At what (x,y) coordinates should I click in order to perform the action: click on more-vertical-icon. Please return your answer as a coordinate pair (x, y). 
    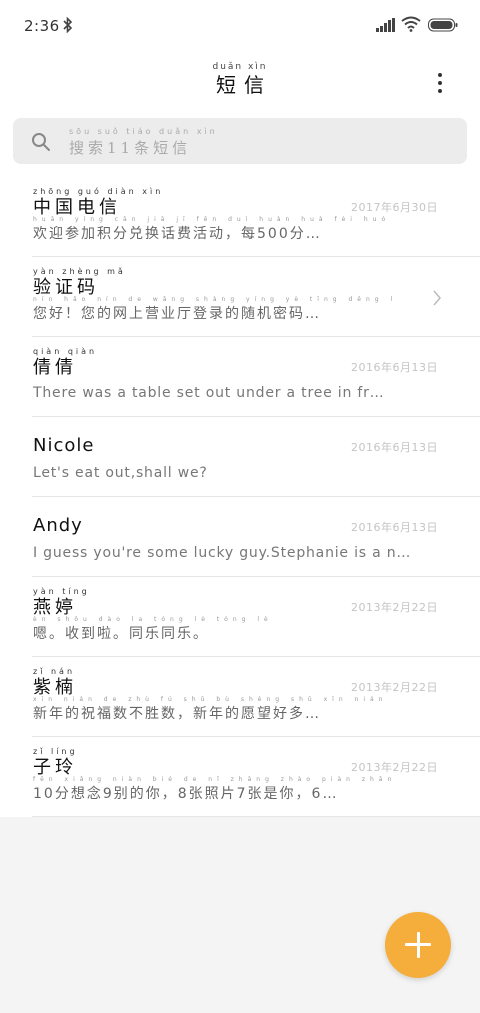
    Looking at the image, I should click on (440, 85).